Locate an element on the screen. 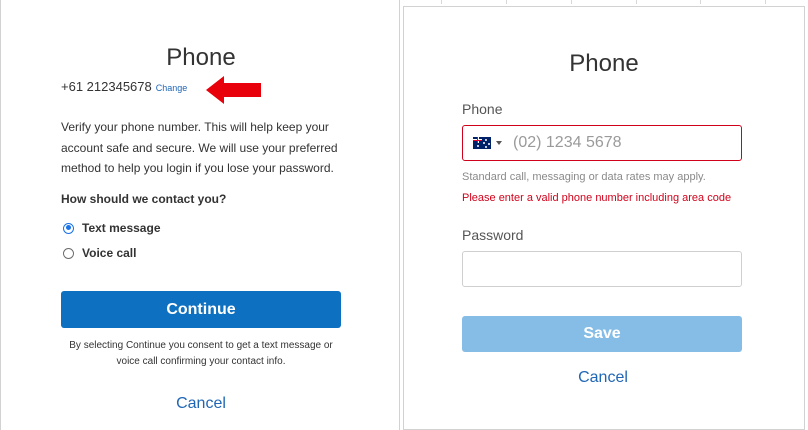 The image size is (808, 430). red-arrow-annotation-icon is located at coordinates (233, 90).